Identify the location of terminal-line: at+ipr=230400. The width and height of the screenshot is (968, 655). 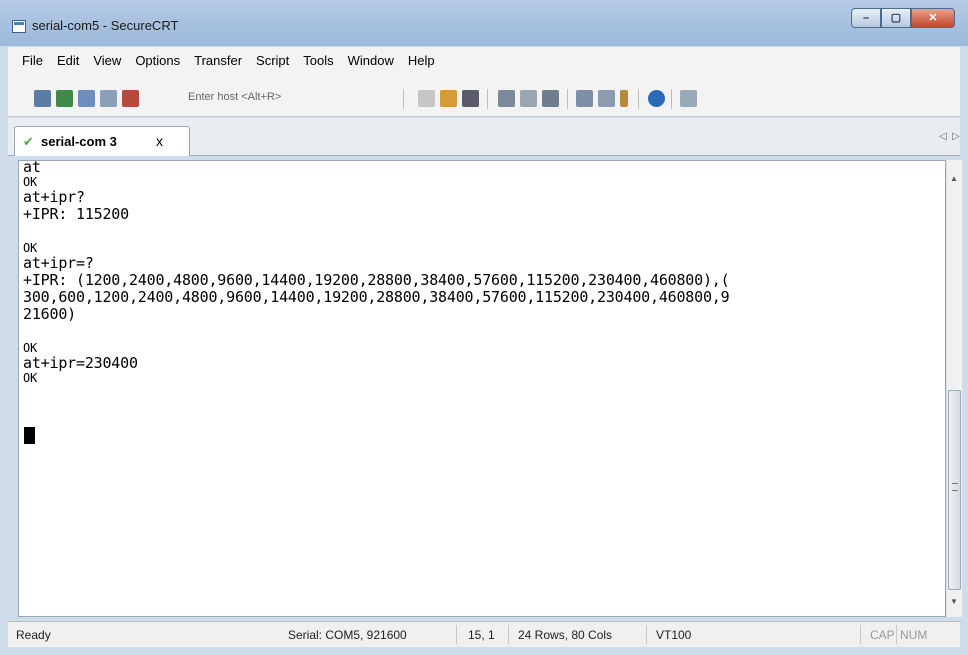
(80, 363).